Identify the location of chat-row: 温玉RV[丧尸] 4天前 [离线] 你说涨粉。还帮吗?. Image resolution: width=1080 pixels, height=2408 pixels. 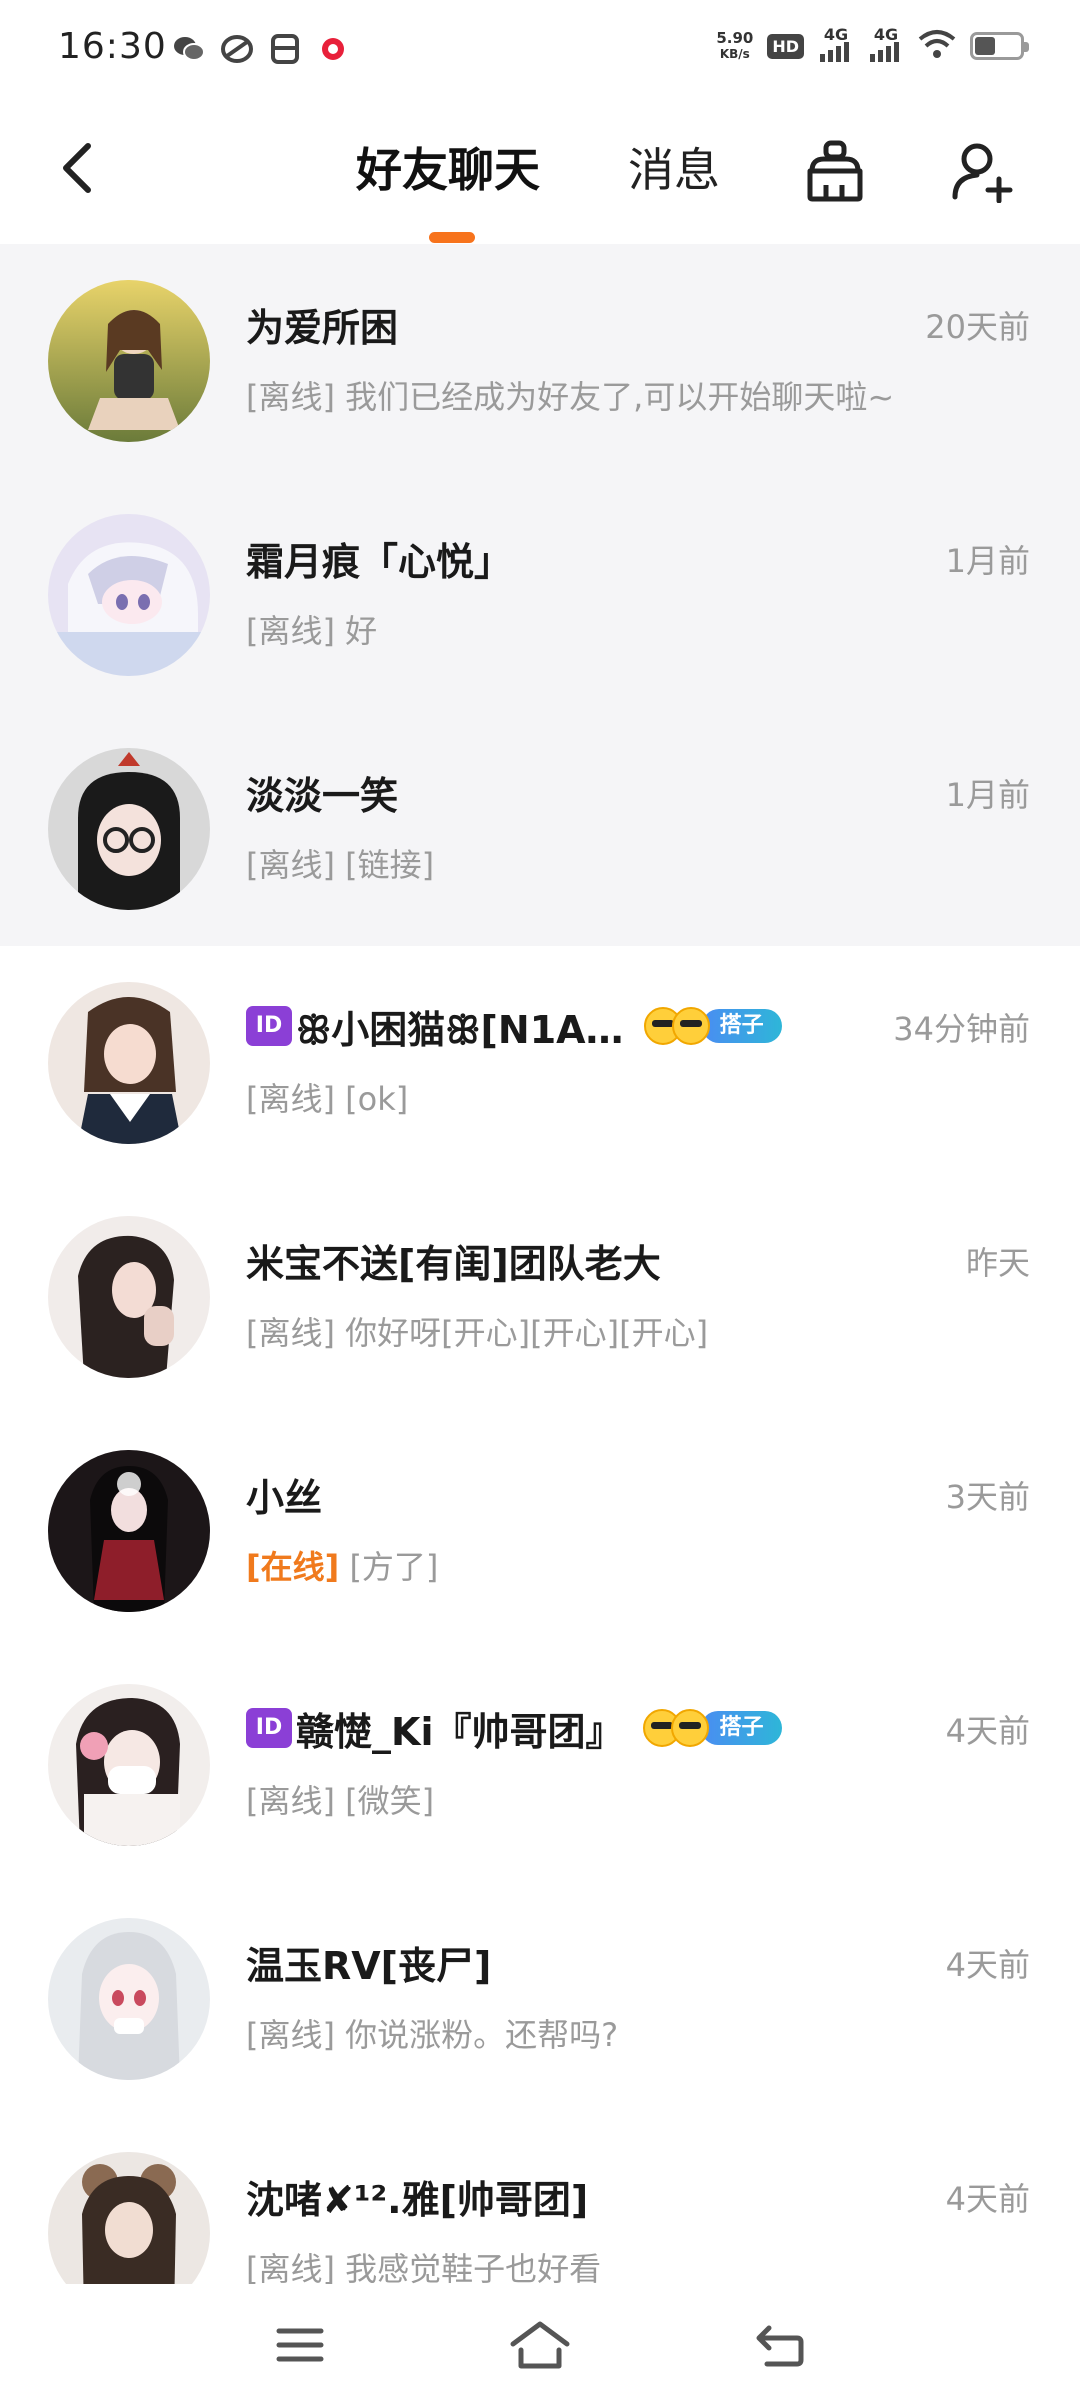
(540, 1999).